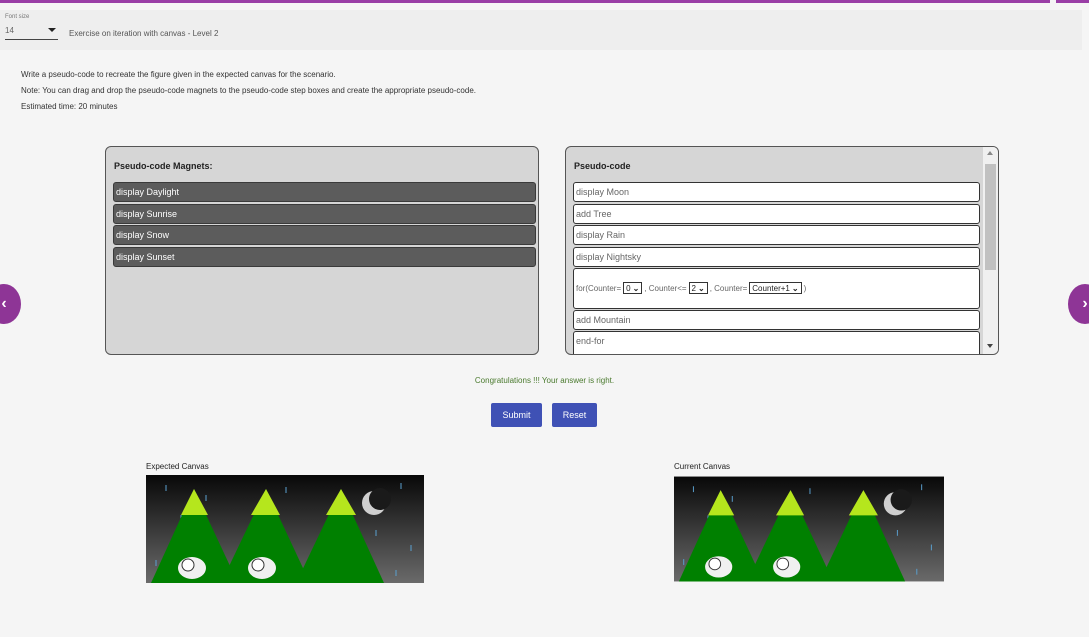 The image size is (1089, 637). What do you see at coordinates (1085, 303) in the screenshot?
I see `chevron-right-icon: ›` at bounding box center [1085, 303].